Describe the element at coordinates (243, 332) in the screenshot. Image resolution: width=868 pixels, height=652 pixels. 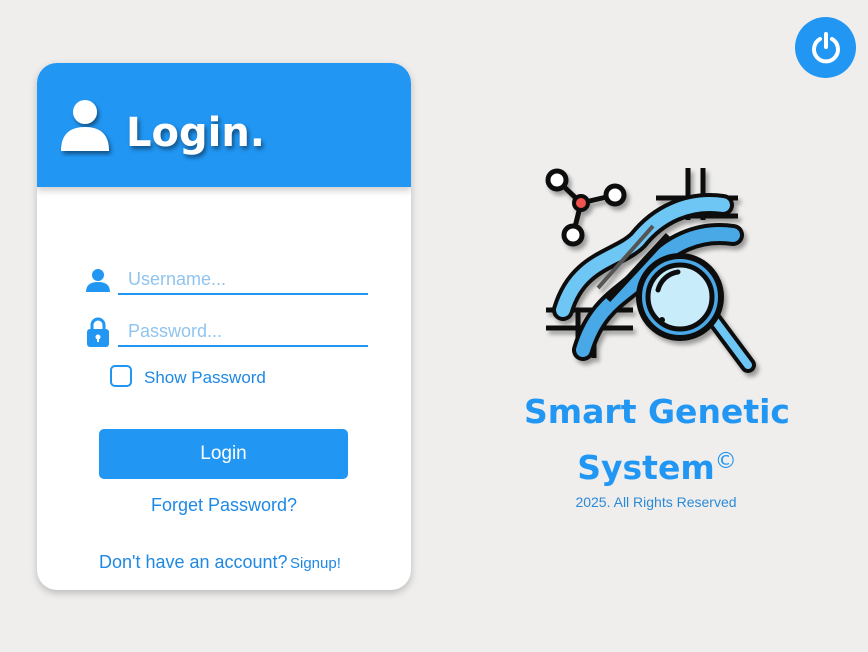
I see `password-input` at that location.